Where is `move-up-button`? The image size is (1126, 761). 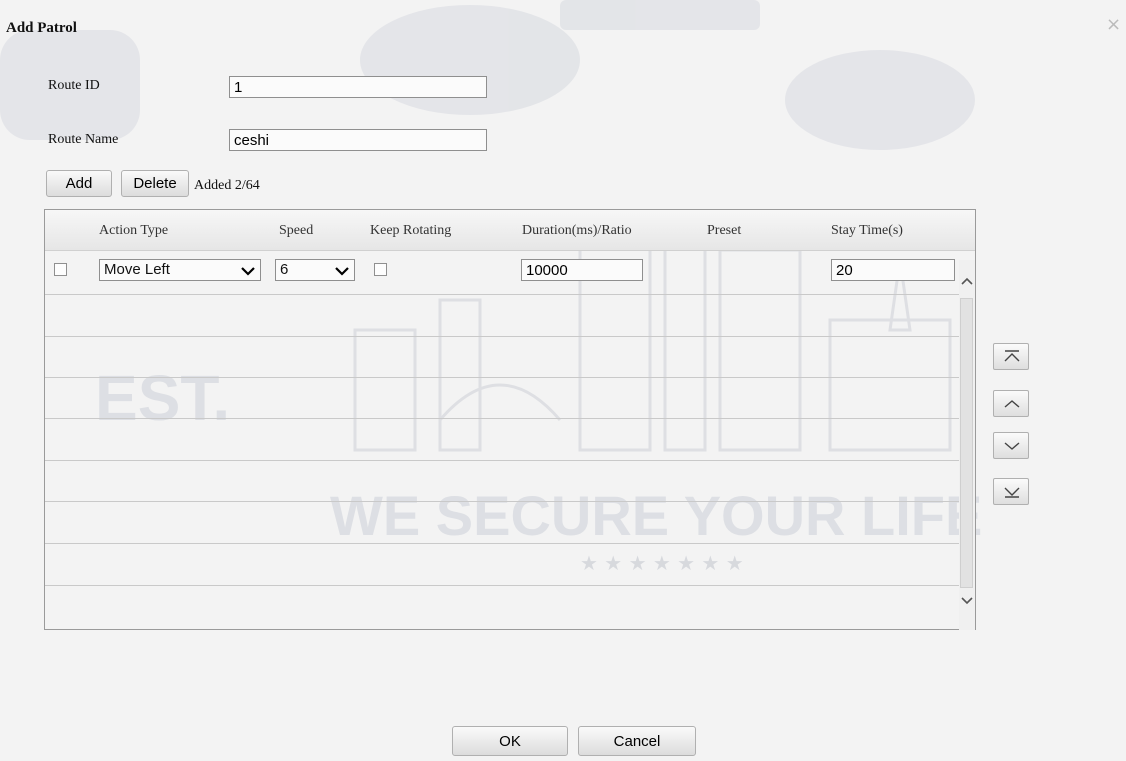
move-up-button is located at coordinates (1011, 403).